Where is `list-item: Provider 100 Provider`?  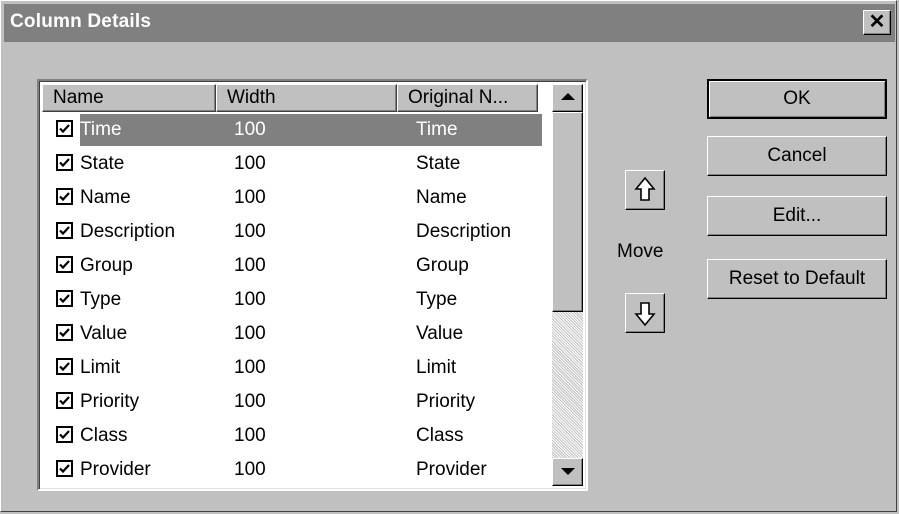
list-item: Provider 100 Provider is located at coordinates (290, 471).